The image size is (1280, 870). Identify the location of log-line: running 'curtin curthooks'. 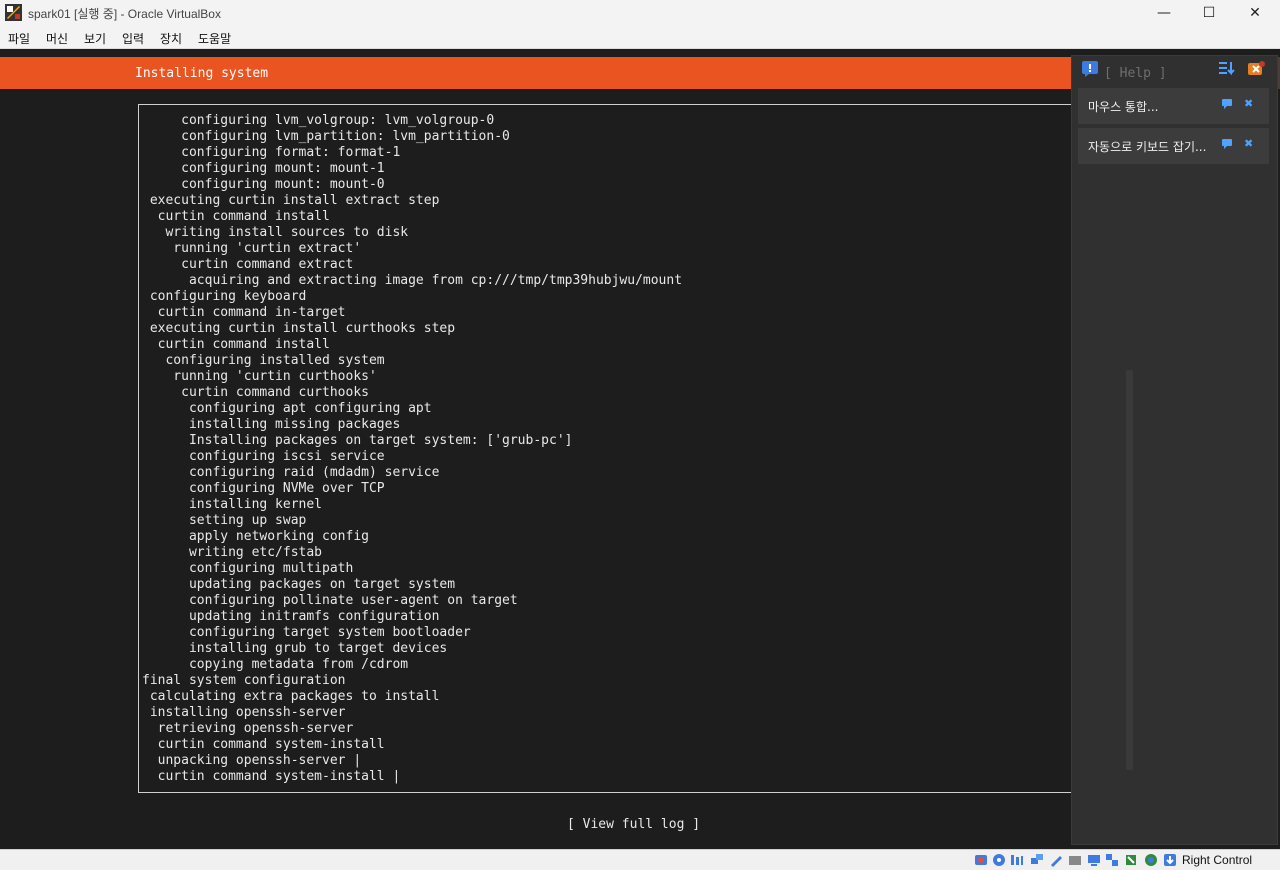
(259, 376).